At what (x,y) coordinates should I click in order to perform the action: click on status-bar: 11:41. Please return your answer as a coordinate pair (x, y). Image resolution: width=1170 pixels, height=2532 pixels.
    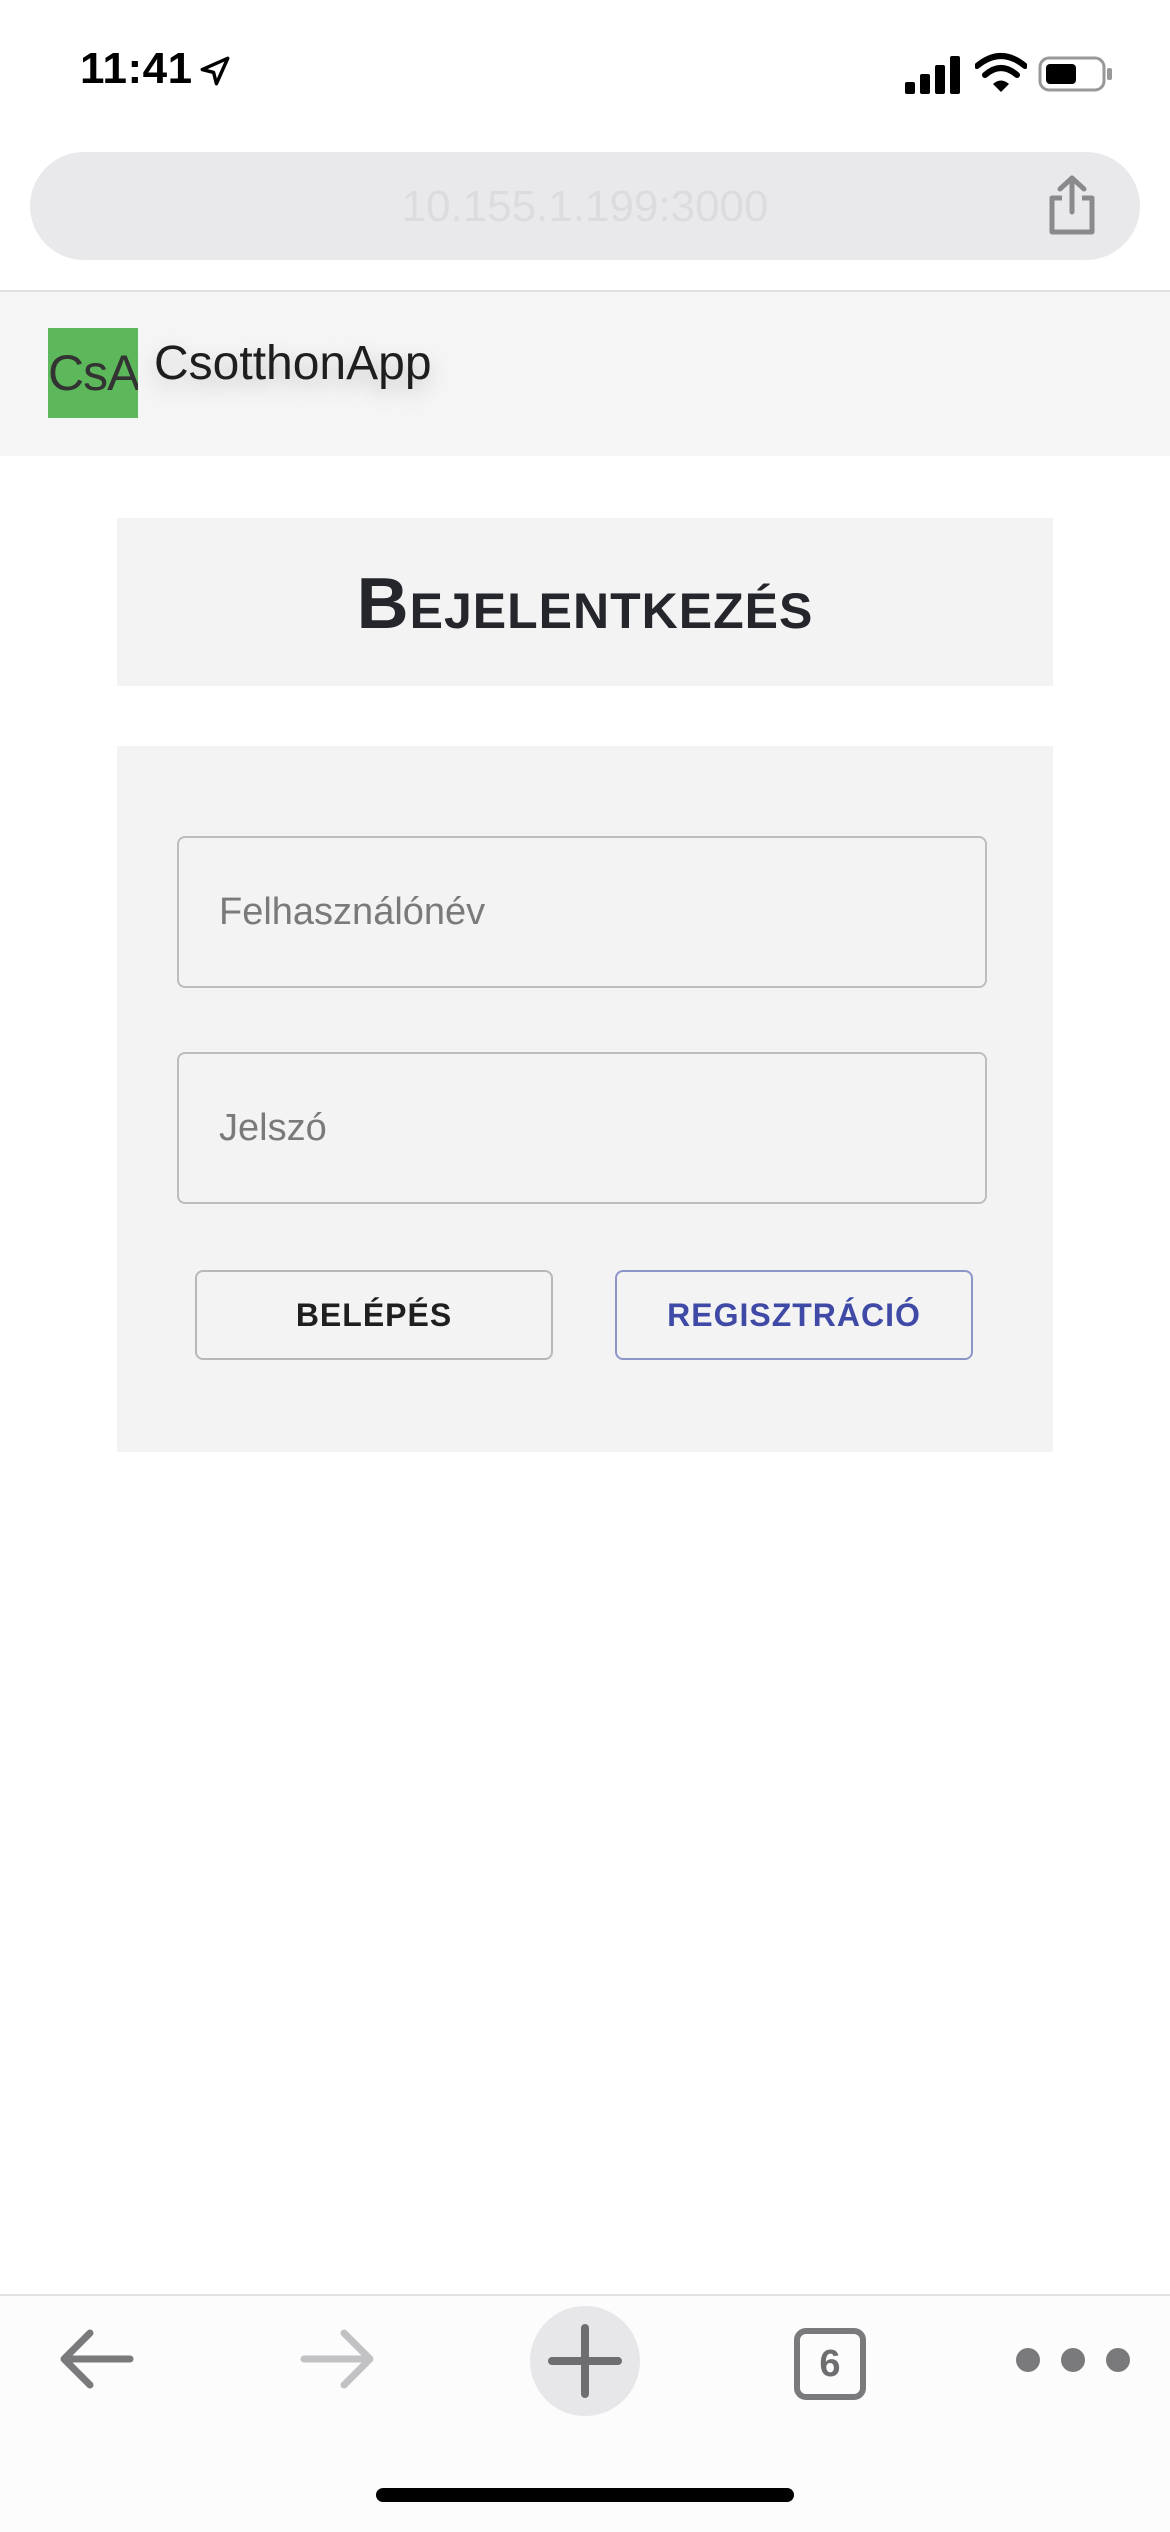
    Looking at the image, I should click on (585, 75).